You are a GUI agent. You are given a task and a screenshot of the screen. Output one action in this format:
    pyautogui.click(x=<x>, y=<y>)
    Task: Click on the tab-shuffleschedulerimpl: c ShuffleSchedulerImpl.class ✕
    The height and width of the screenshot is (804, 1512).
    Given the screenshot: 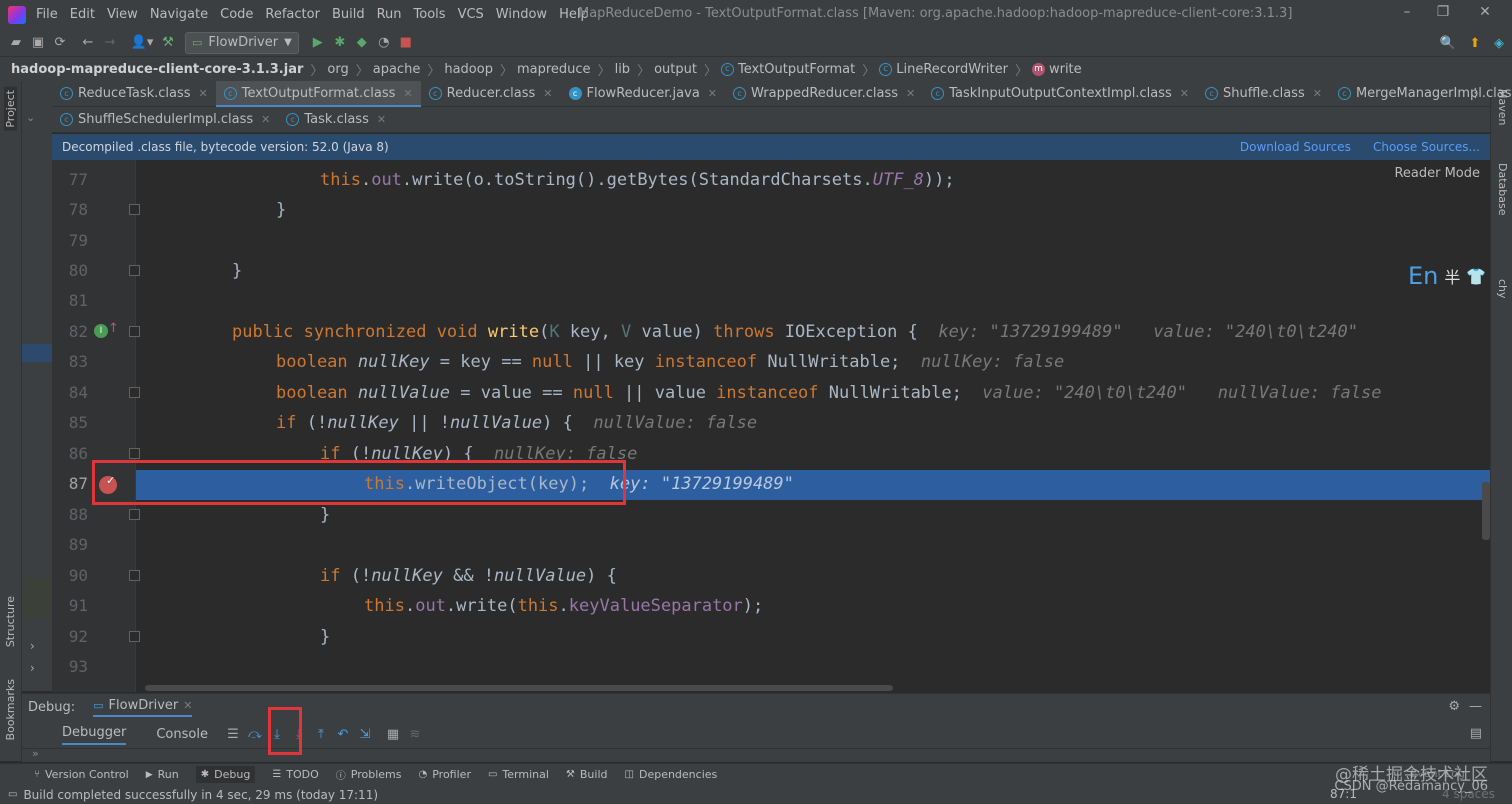 What is the action you would take?
    pyautogui.click(x=165, y=120)
    